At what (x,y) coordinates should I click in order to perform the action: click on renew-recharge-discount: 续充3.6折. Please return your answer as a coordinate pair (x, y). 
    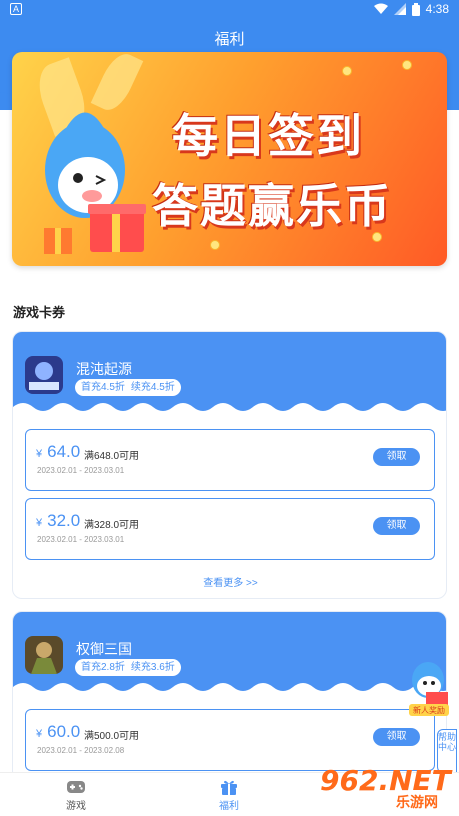
    Looking at the image, I should click on (152, 667).